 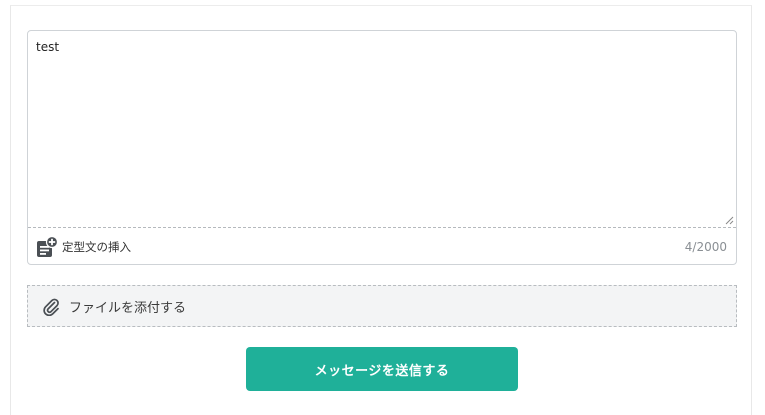 I want to click on document-plus-icon, so click(x=47, y=246).